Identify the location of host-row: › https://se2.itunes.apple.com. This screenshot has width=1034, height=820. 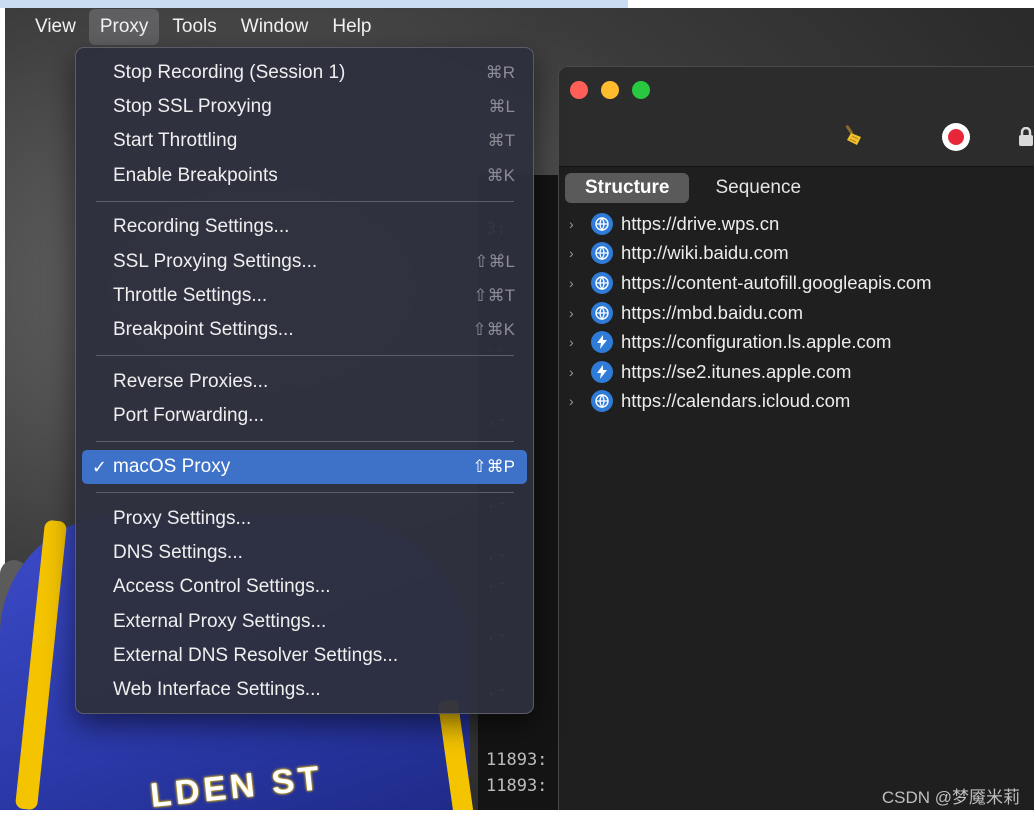
(796, 372).